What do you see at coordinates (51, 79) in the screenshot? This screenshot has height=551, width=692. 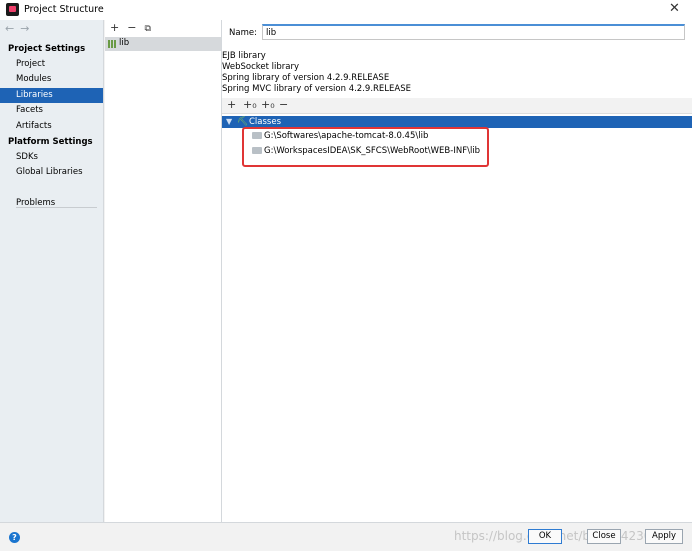 I see `nav-item-modules: Modules` at bounding box center [51, 79].